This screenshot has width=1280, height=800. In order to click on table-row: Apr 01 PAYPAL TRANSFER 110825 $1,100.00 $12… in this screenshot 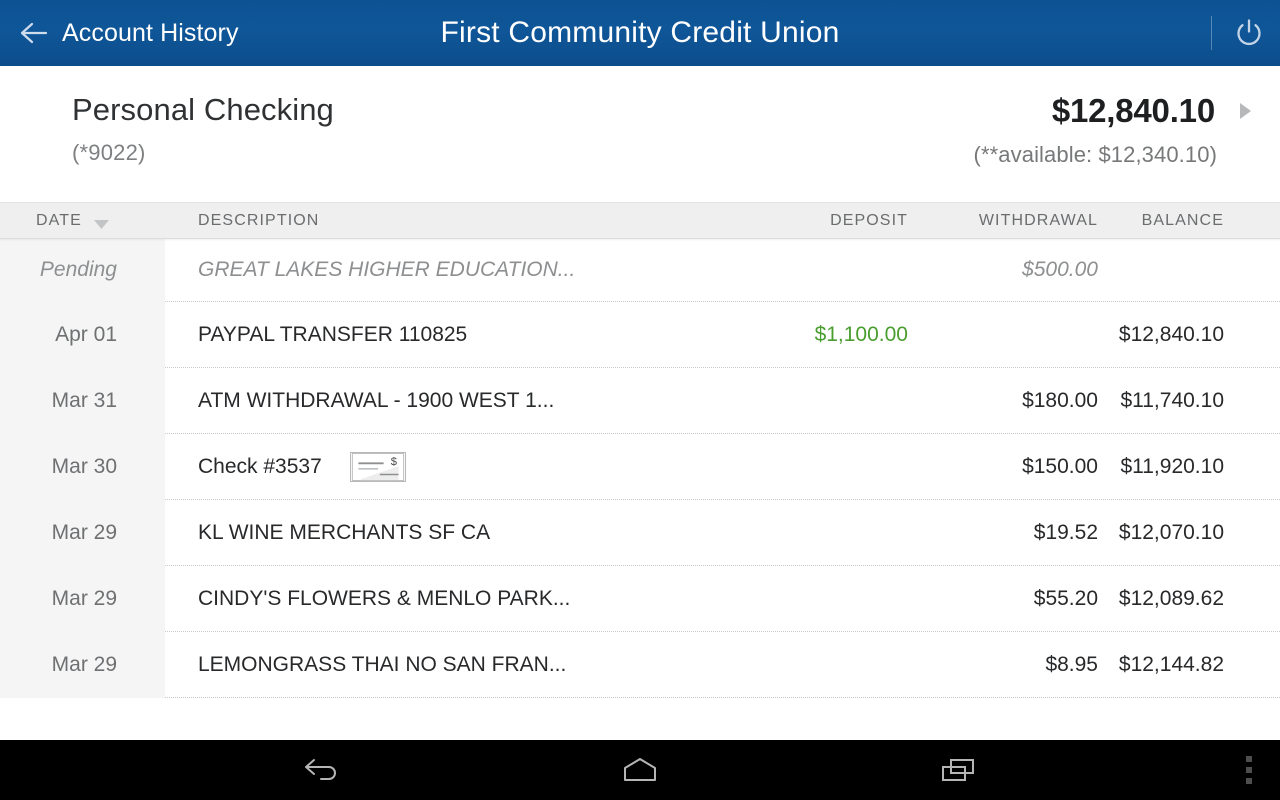, I will do `click(640, 334)`.